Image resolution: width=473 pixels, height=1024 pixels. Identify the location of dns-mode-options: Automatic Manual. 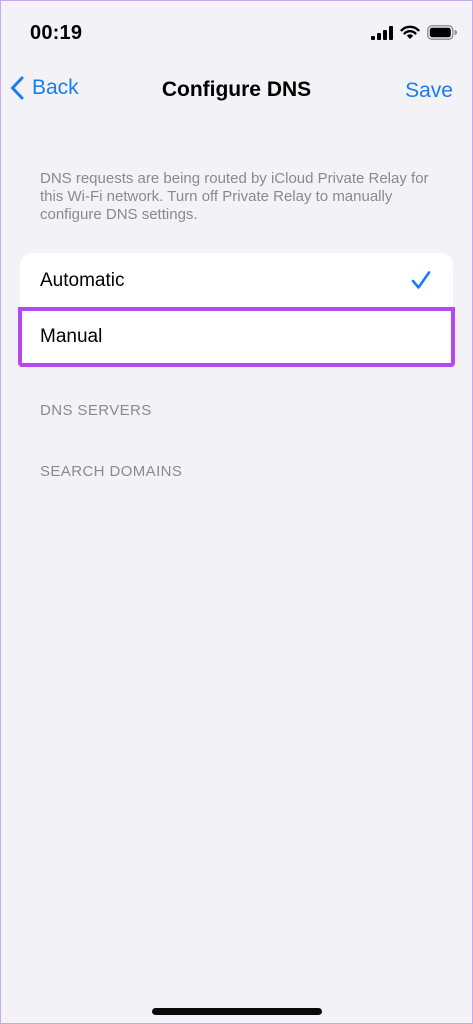
(236, 310).